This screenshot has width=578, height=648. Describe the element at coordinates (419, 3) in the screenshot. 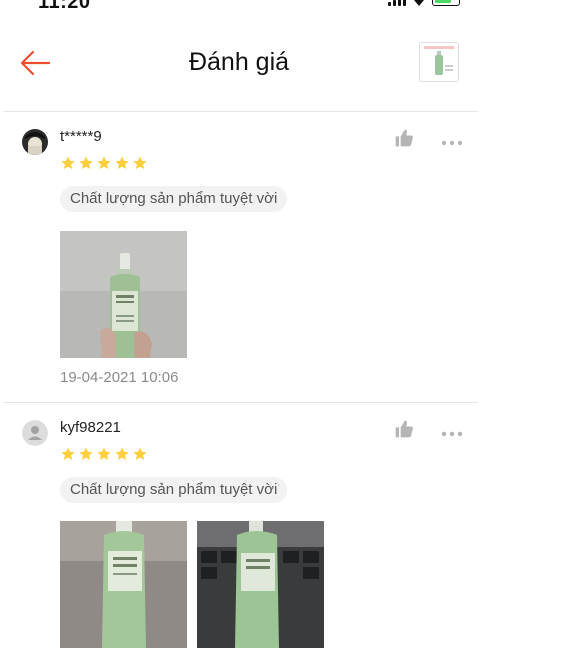

I see `wifi-icon` at that location.